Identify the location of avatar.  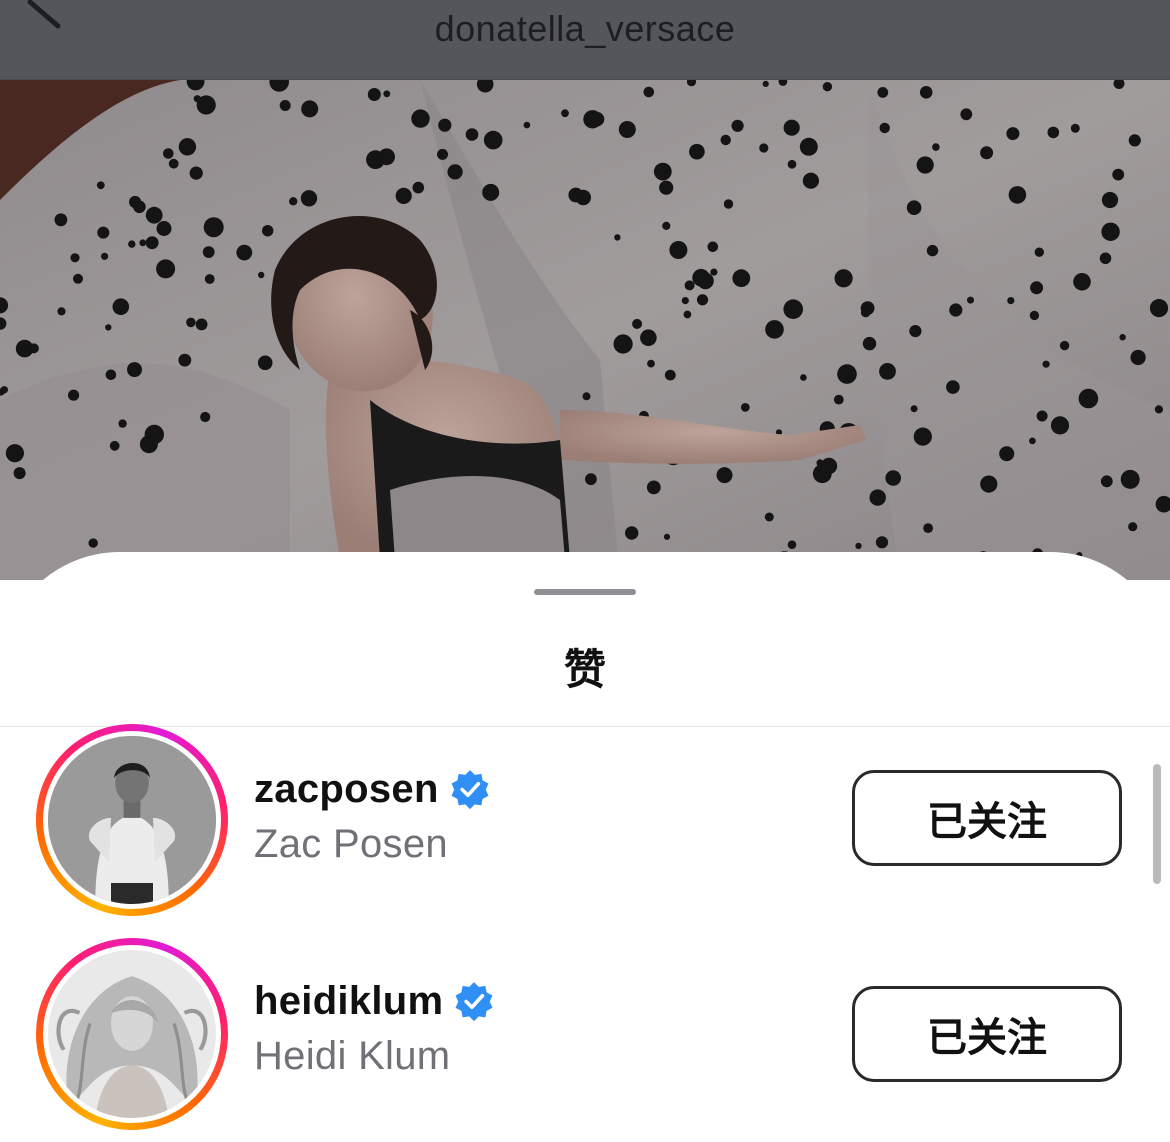
(132, 1034).